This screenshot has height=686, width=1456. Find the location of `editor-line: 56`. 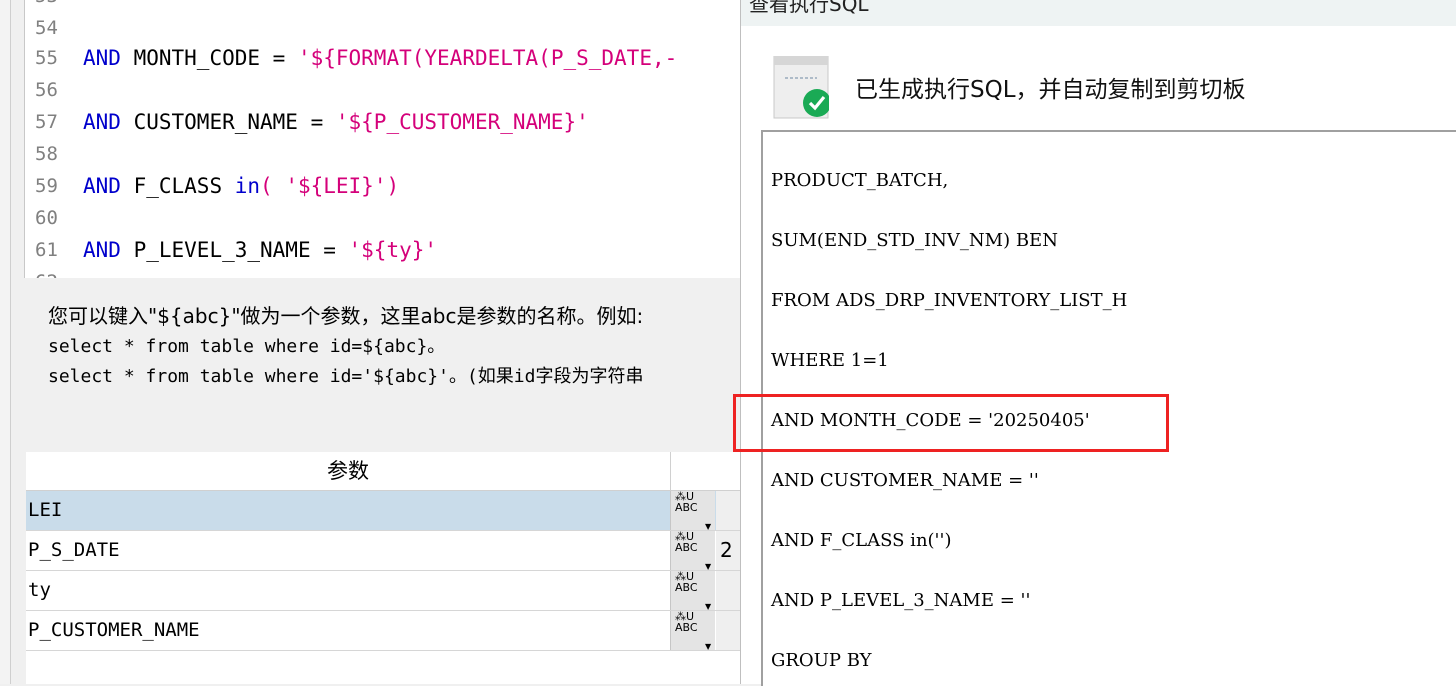

editor-line: 56 is located at coordinates (383, 90).